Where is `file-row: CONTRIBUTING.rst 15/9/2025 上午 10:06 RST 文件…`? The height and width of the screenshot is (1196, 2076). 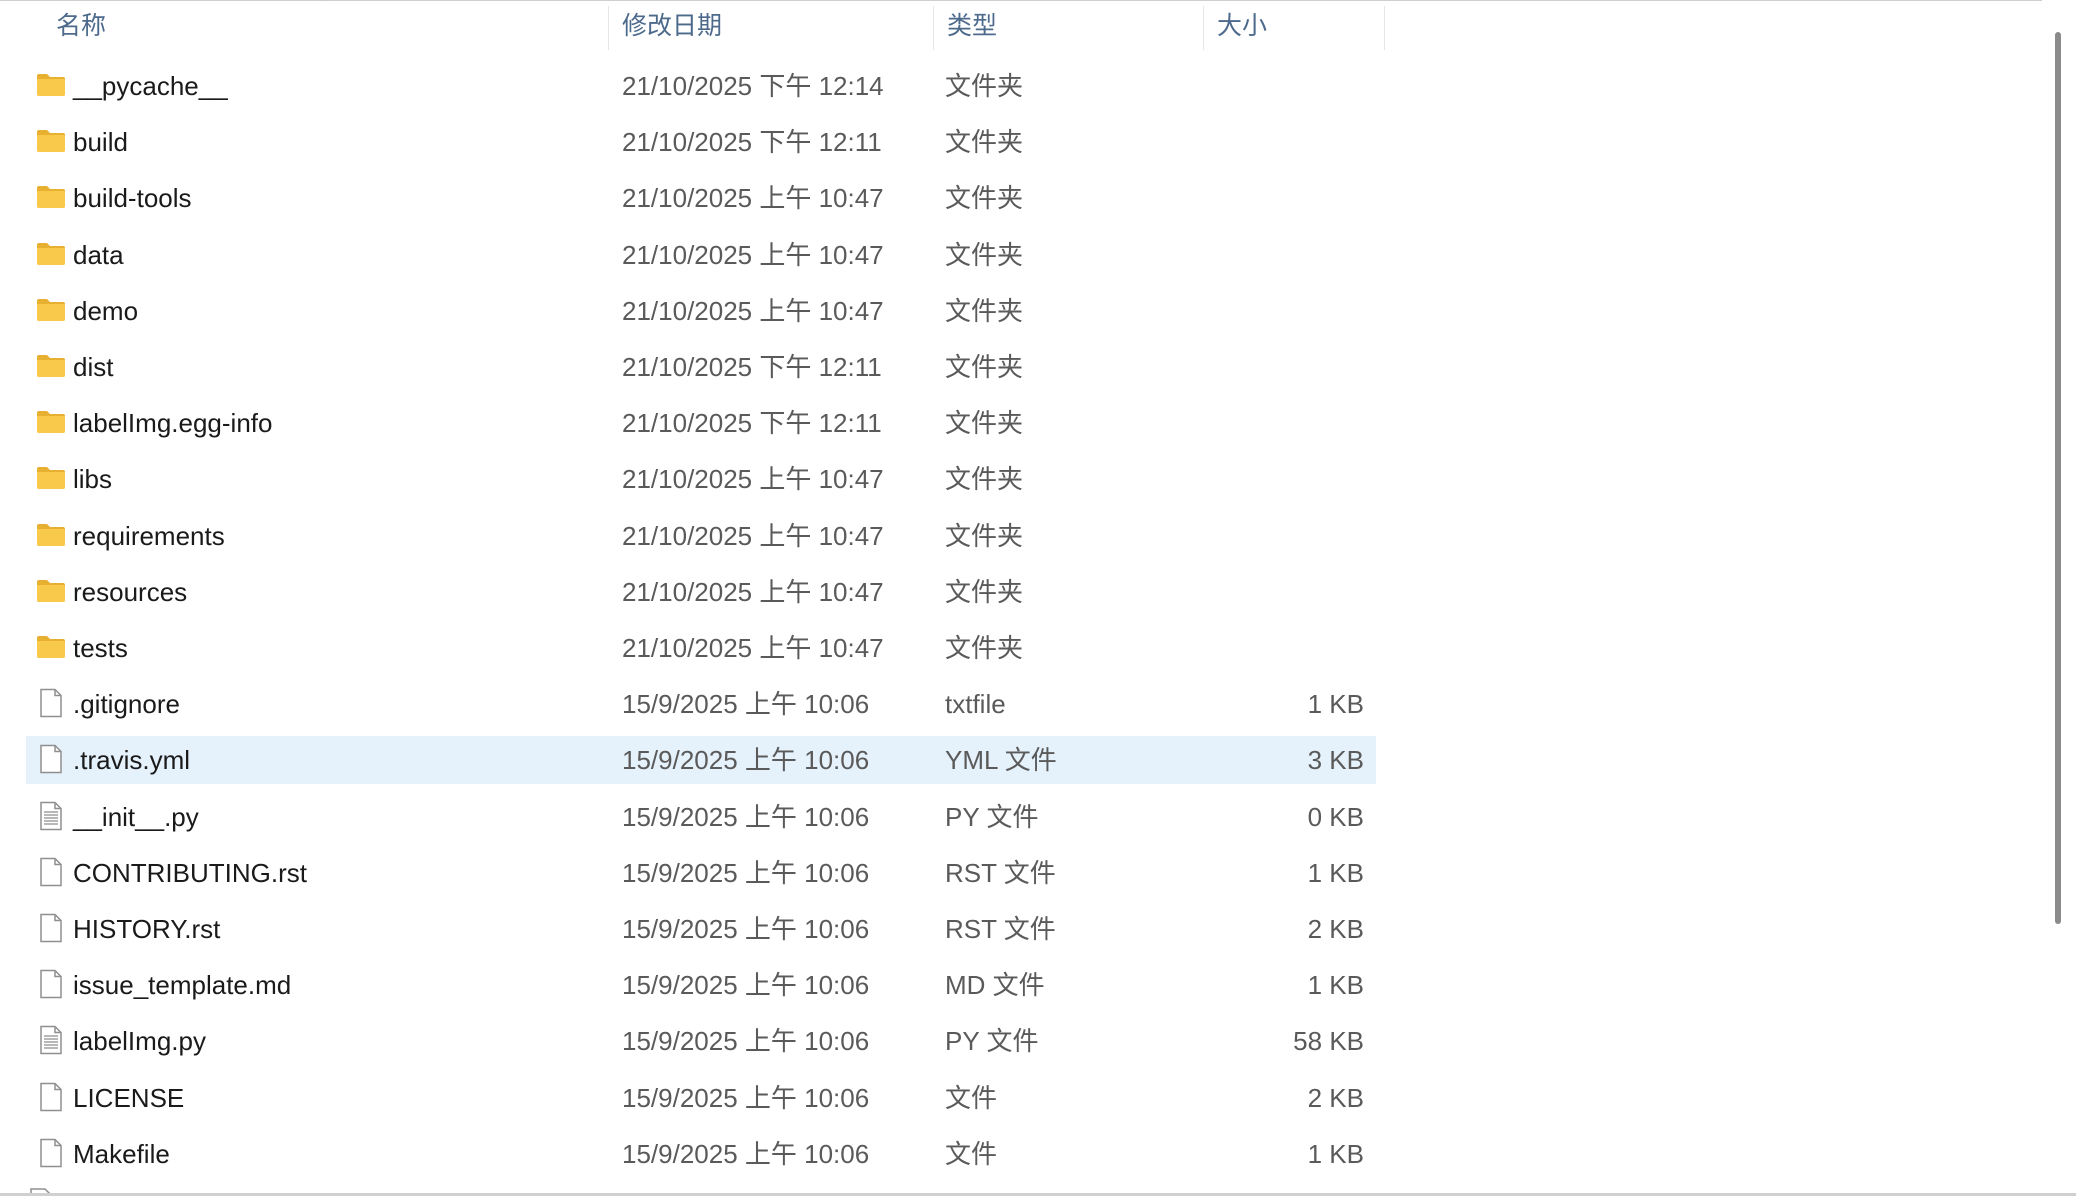 file-row: CONTRIBUTING.rst 15/9/2025 上午 10:06 RST 文件… is located at coordinates (701, 873).